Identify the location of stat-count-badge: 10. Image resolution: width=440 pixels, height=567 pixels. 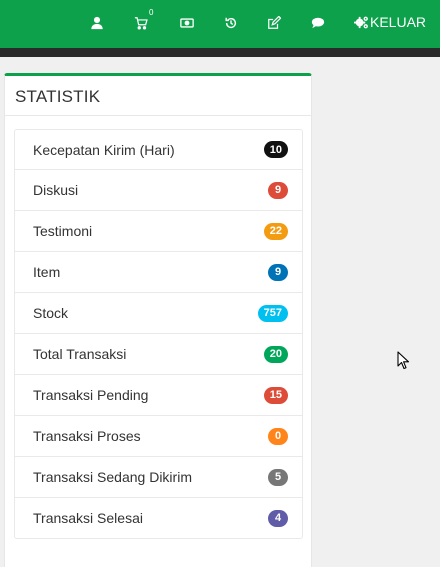
(275, 149).